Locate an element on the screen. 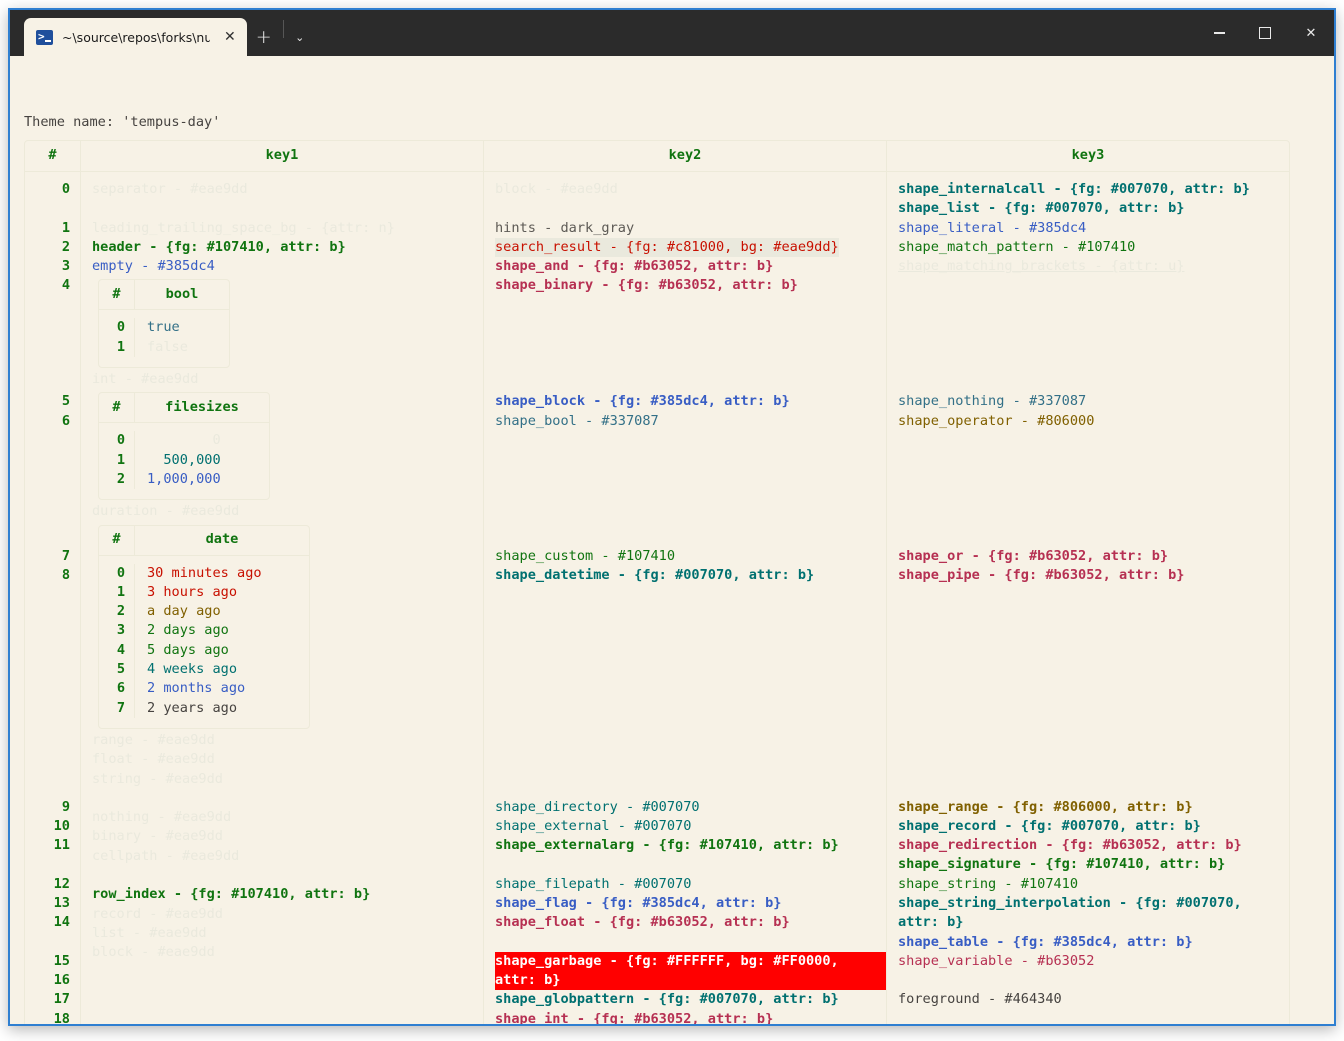  theme-entry: shape_list - {fg: #007070, attr: b} is located at coordinates (1041, 208).